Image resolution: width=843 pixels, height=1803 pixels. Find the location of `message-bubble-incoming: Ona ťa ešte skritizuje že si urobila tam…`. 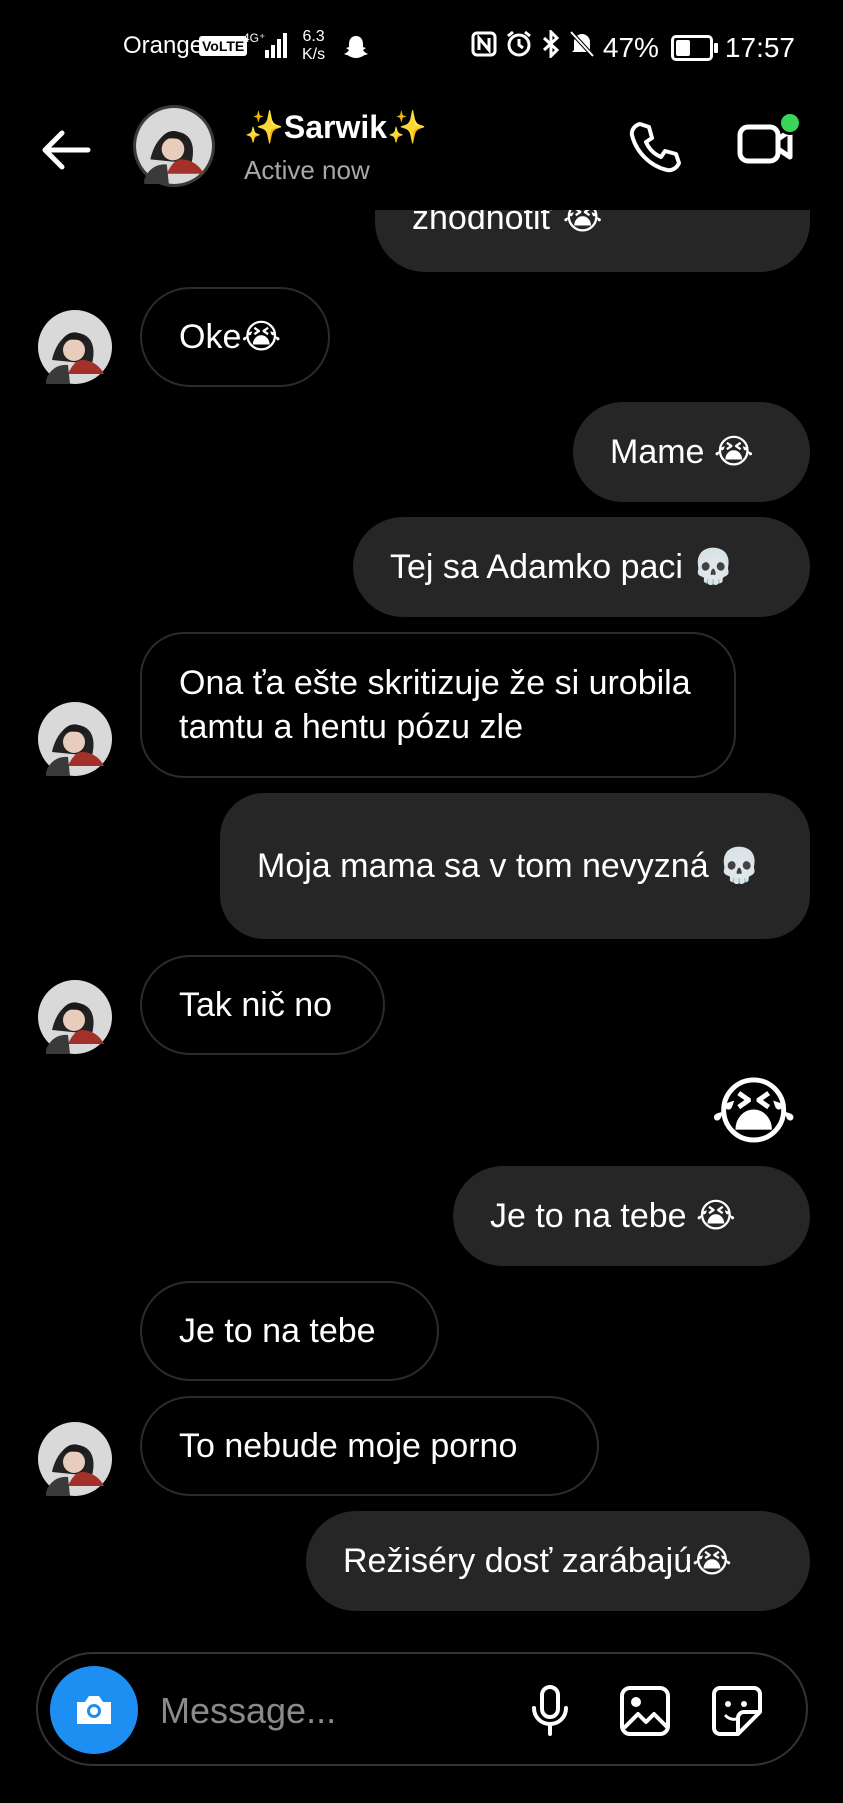

message-bubble-incoming: Ona ťa ešte skritizuje že si urobila tam… is located at coordinates (438, 705).